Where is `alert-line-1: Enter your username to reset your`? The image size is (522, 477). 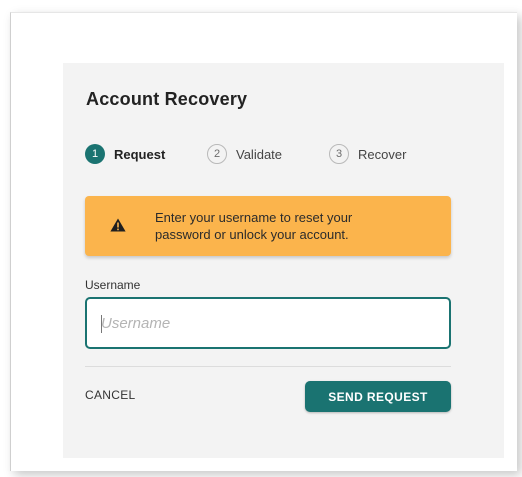
alert-line-1: Enter your username to reset your is located at coordinates (254, 217).